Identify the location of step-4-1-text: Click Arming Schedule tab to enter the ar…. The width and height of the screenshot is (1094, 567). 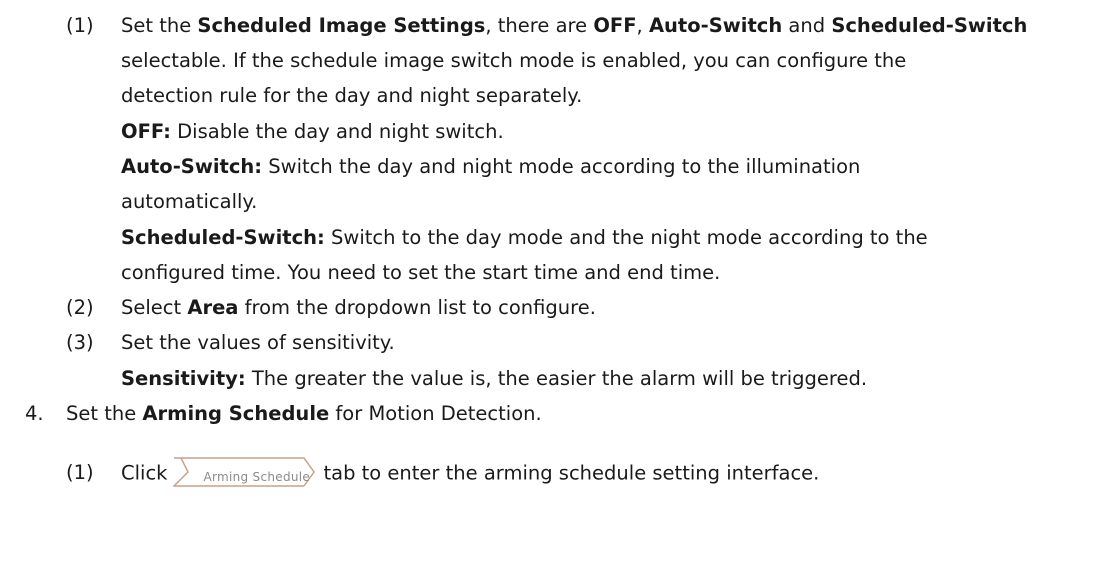
(470, 473).